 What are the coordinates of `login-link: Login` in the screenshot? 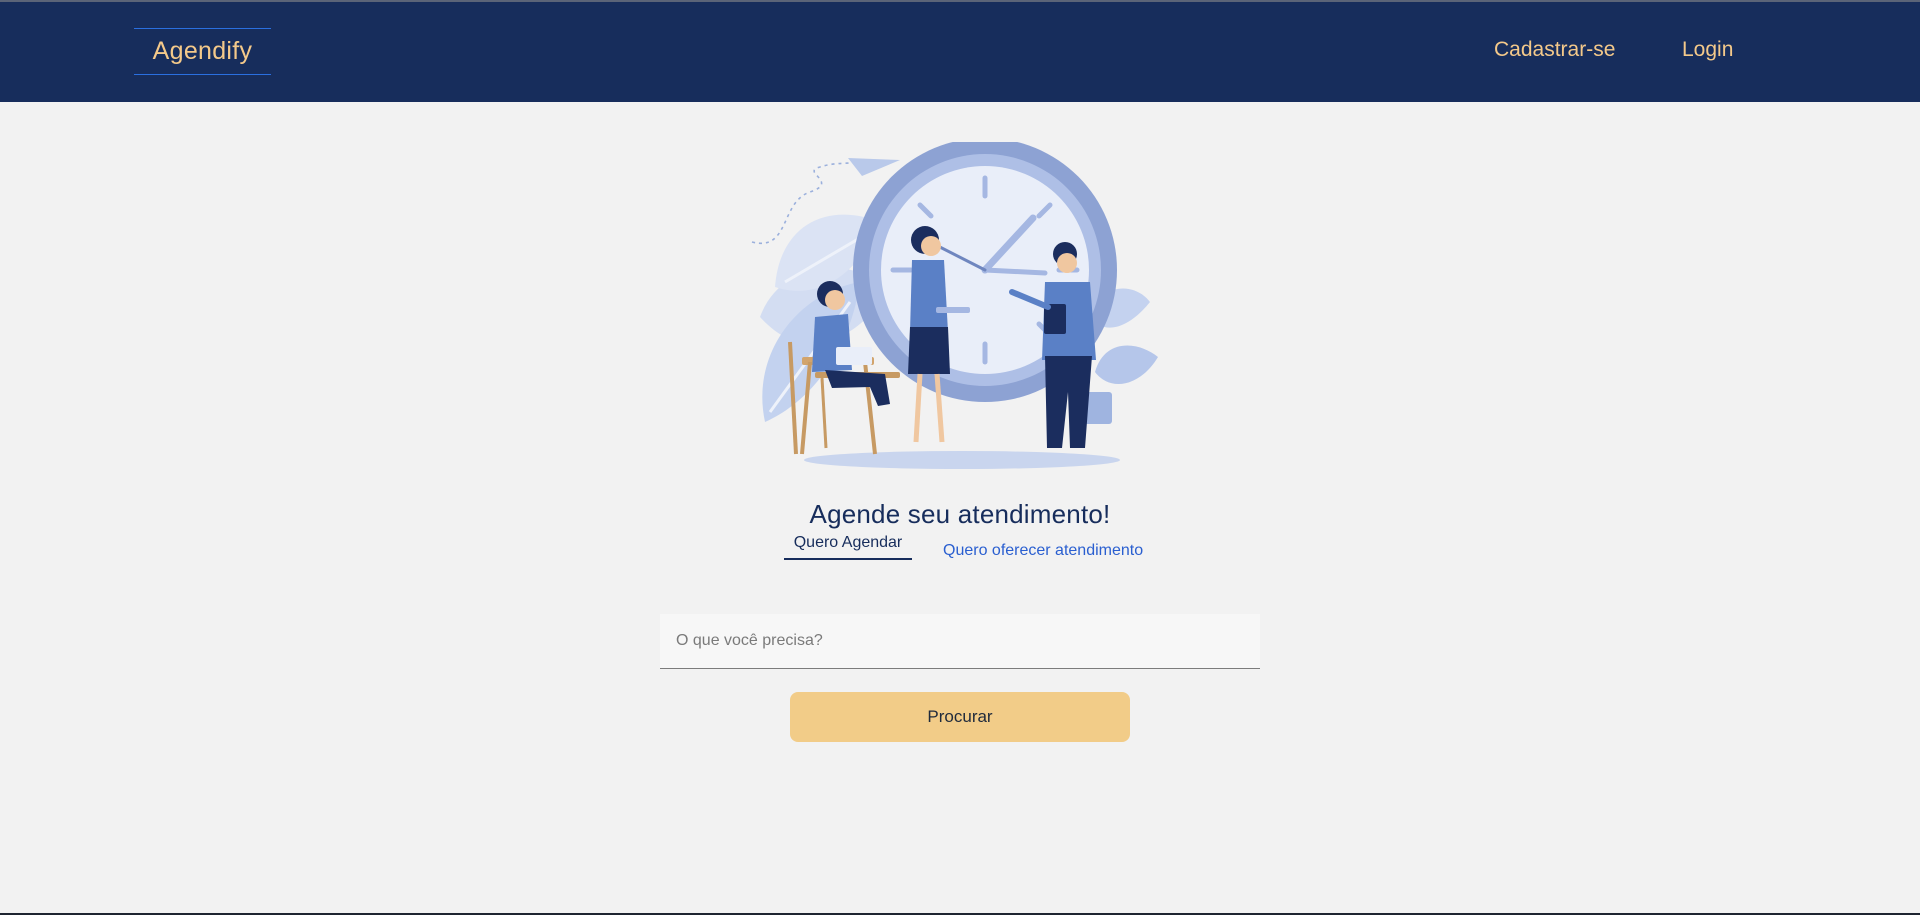 It's located at (1707, 50).